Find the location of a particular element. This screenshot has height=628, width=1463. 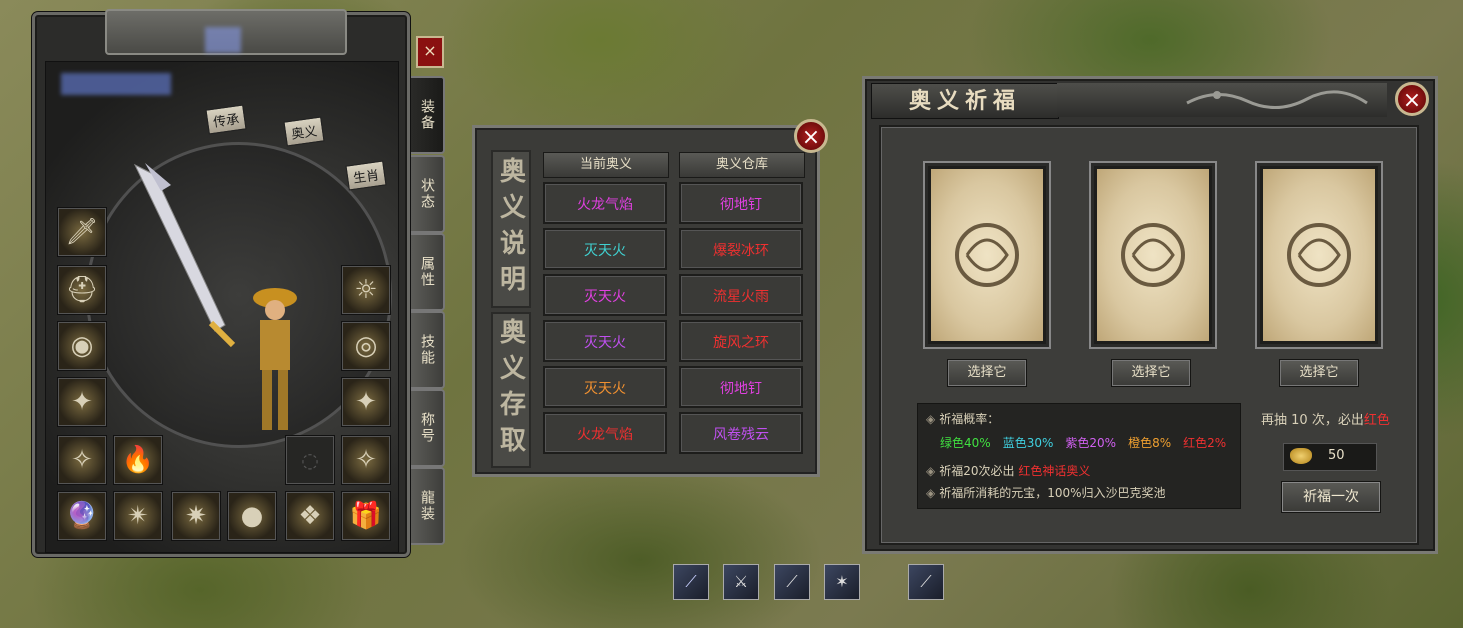

inherit-button: 传承 is located at coordinates (226, 119).